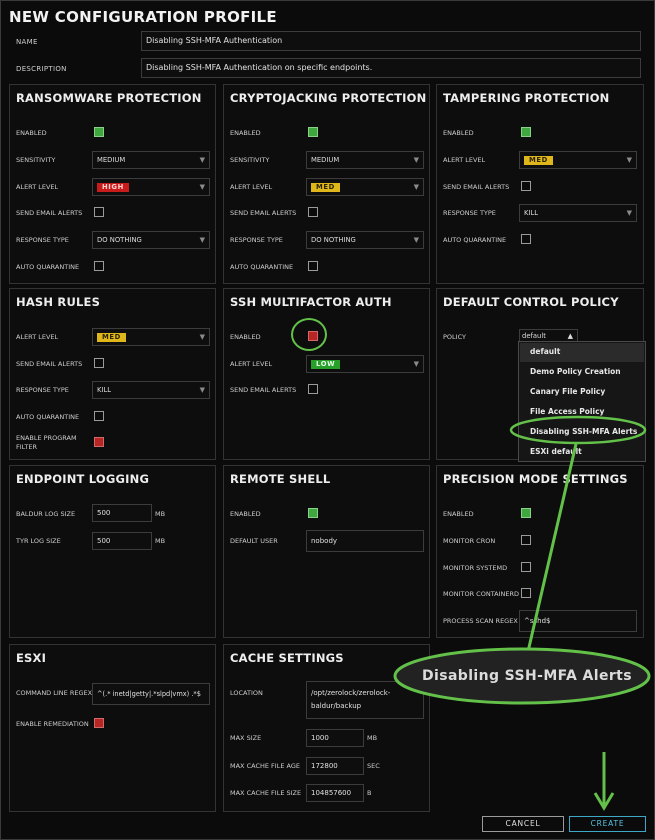 The image size is (655, 840). I want to click on callout-line, so click(551, 550).